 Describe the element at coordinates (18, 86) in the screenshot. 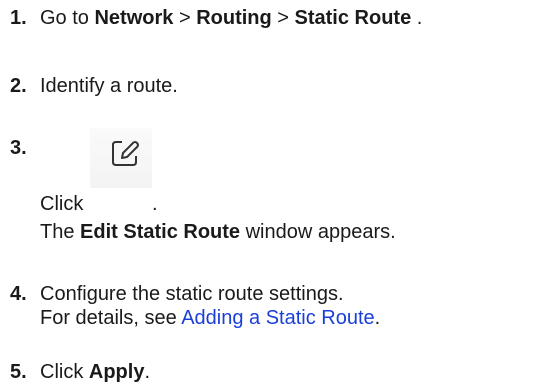

I see `step-number: 2.` at that location.